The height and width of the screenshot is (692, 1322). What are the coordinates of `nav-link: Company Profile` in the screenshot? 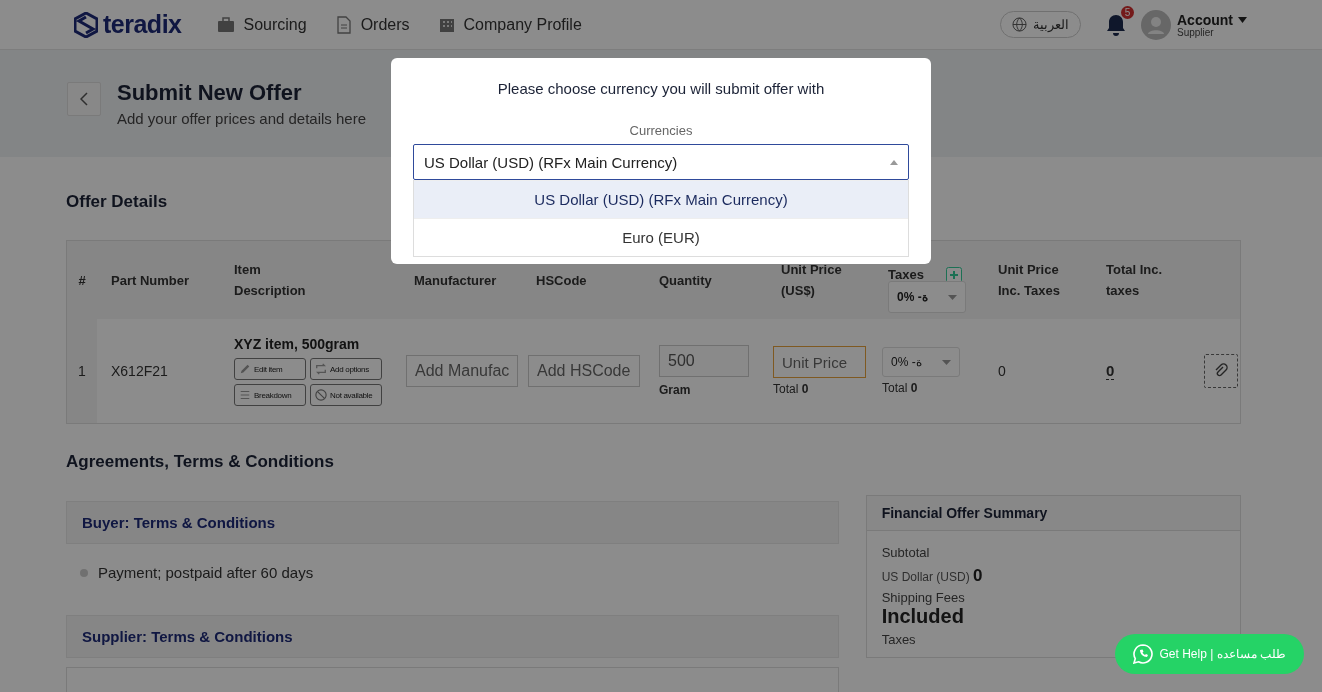 It's located at (509, 24).